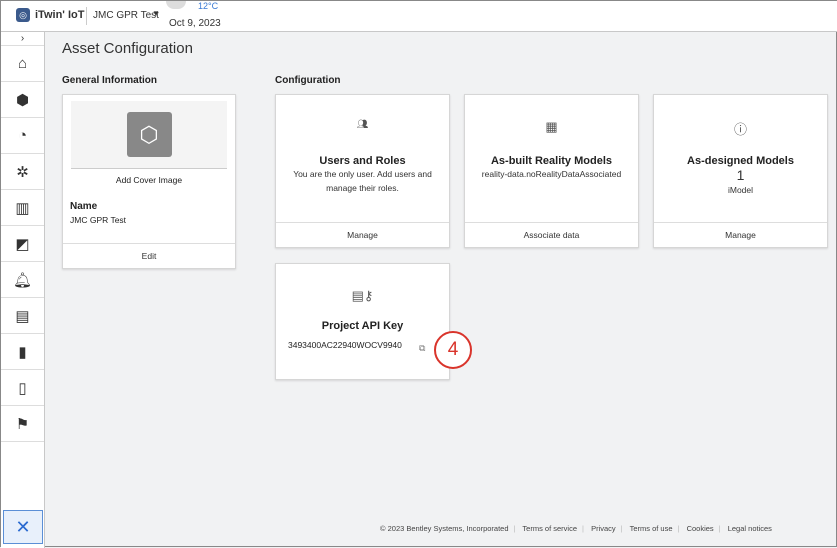  Describe the element at coordinates (740, 234) in the screenshot. I see `manage-models-button: Manage` at that location.